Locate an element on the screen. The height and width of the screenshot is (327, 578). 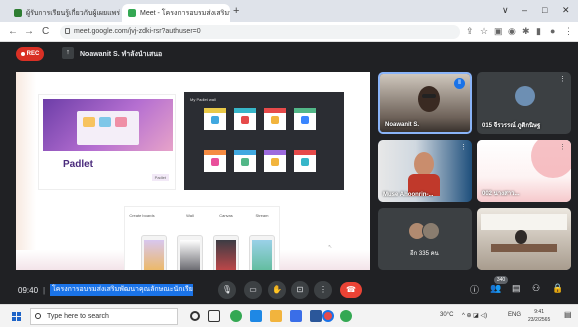
chrome-icon is located at coordinates (236, 316).